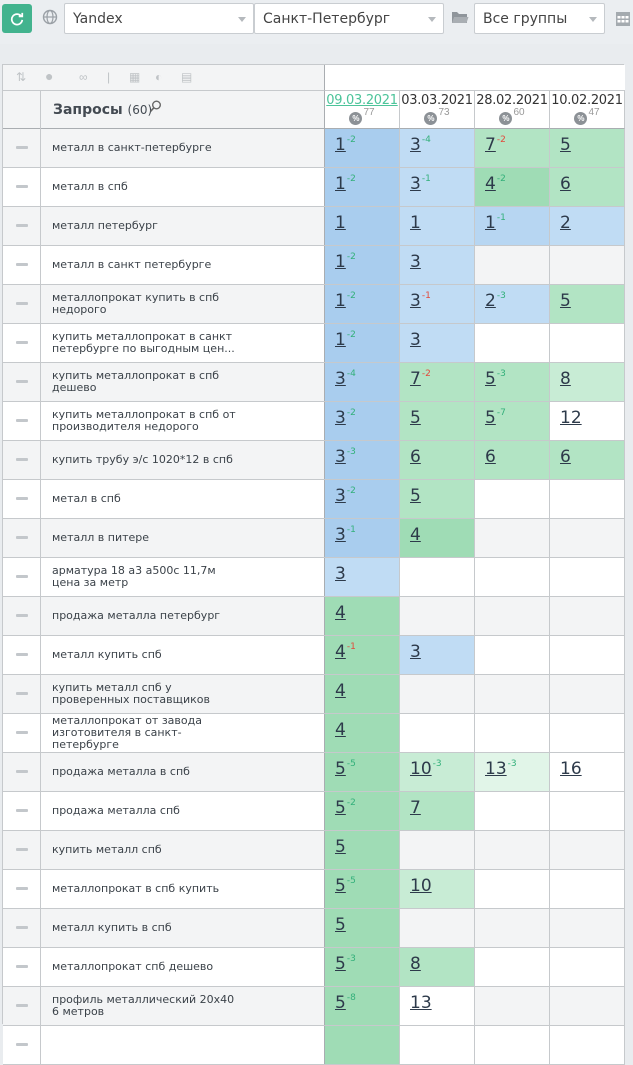  What do you see at coordinates (415, 808) in the screenshot?
I see `position-link: 7` at bounding box center [415, 808].